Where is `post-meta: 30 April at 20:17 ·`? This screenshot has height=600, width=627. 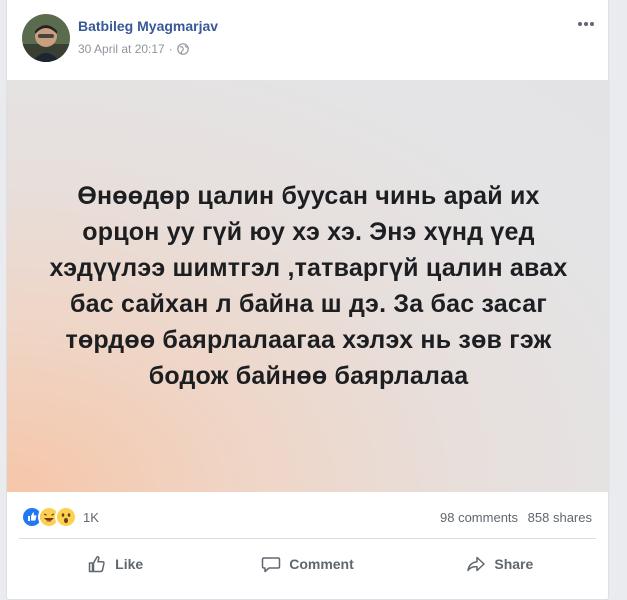
post-meta: 30 April at 20:17 · is located at coordinates (133, 49).